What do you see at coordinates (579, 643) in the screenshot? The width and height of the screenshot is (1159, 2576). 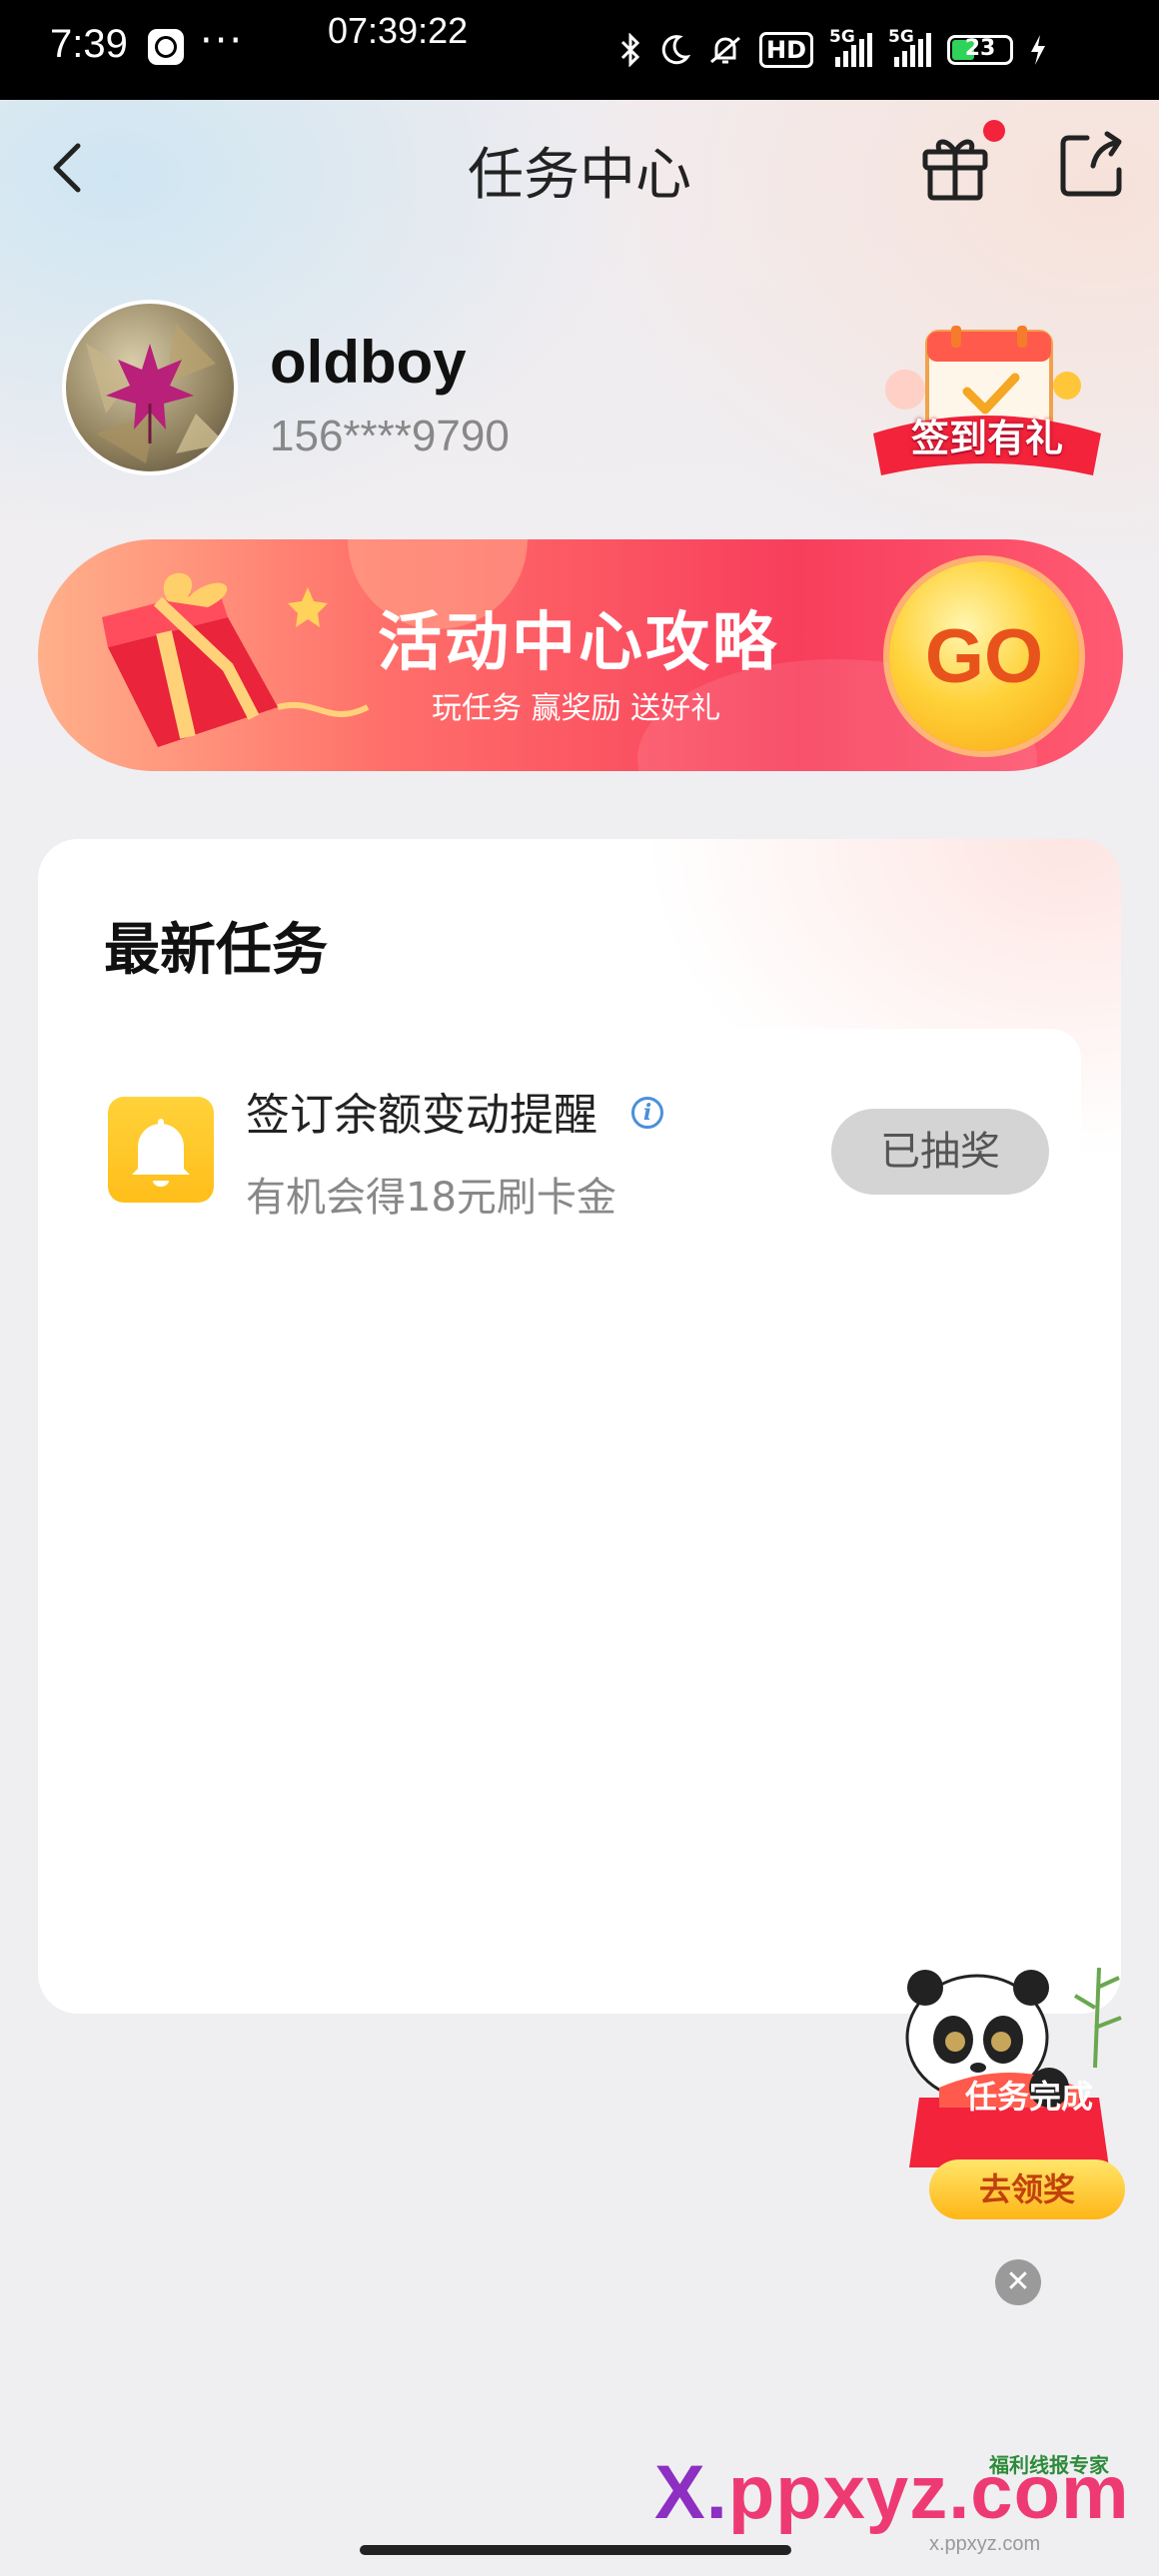 I see `banner-title: 活动中心攻略` at bounding box center [579, 643].